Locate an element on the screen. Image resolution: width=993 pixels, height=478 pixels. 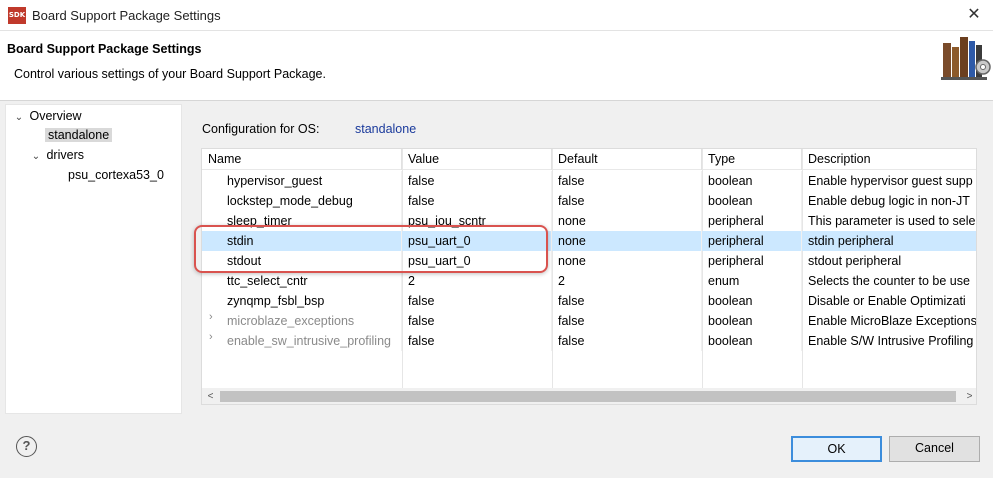
tree-item-label: standalone is located at coordinates (79, 135).